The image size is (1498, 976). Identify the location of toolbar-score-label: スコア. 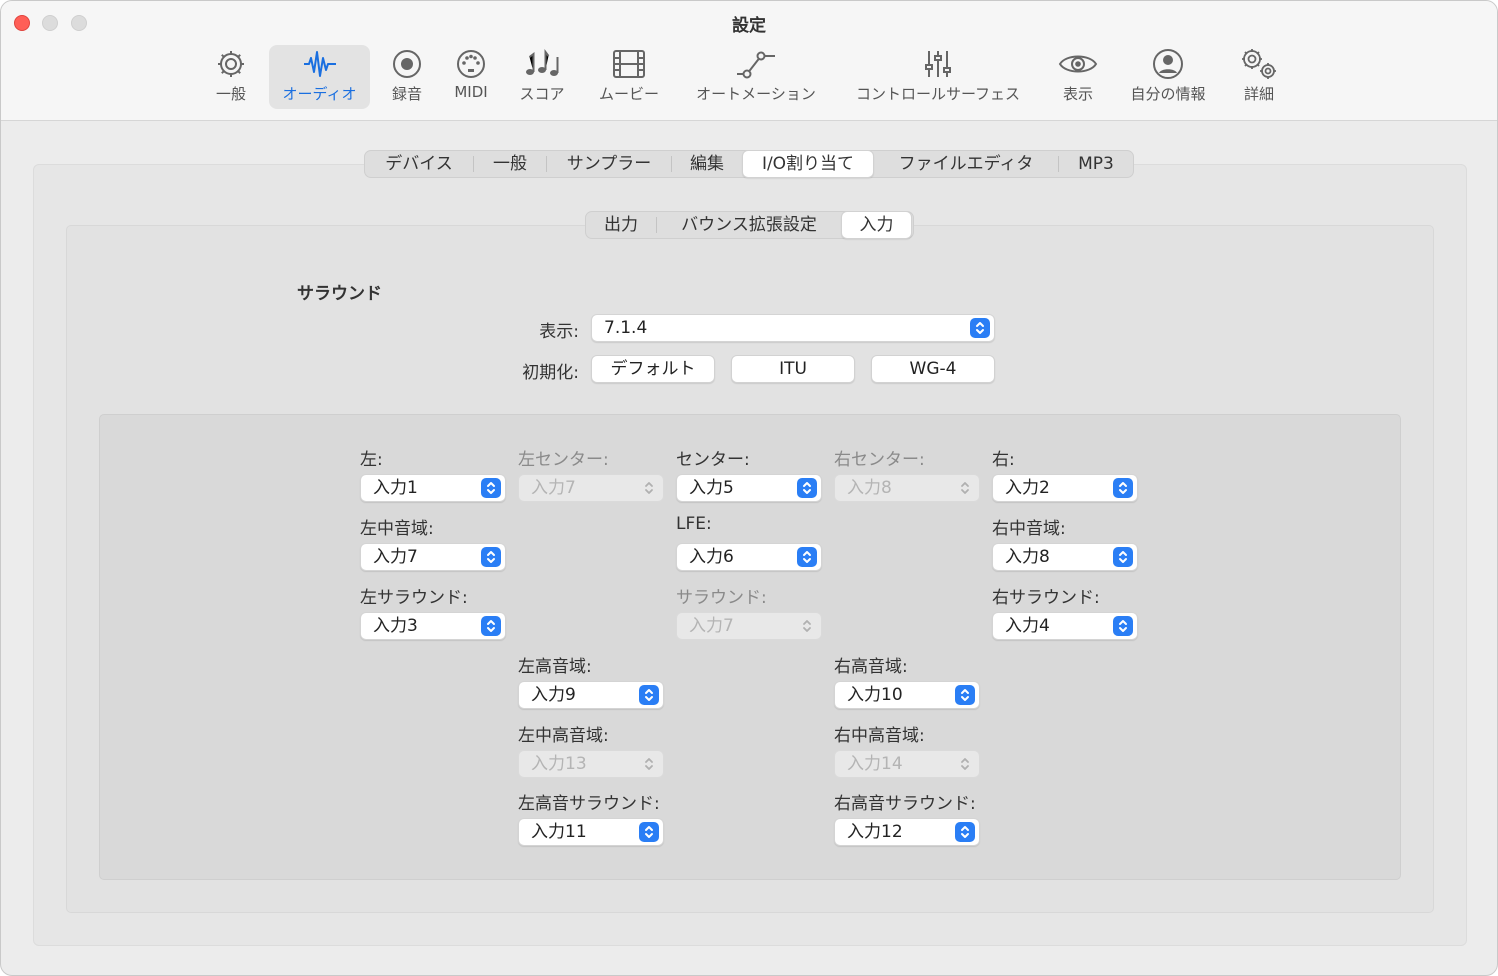
(542, 94).